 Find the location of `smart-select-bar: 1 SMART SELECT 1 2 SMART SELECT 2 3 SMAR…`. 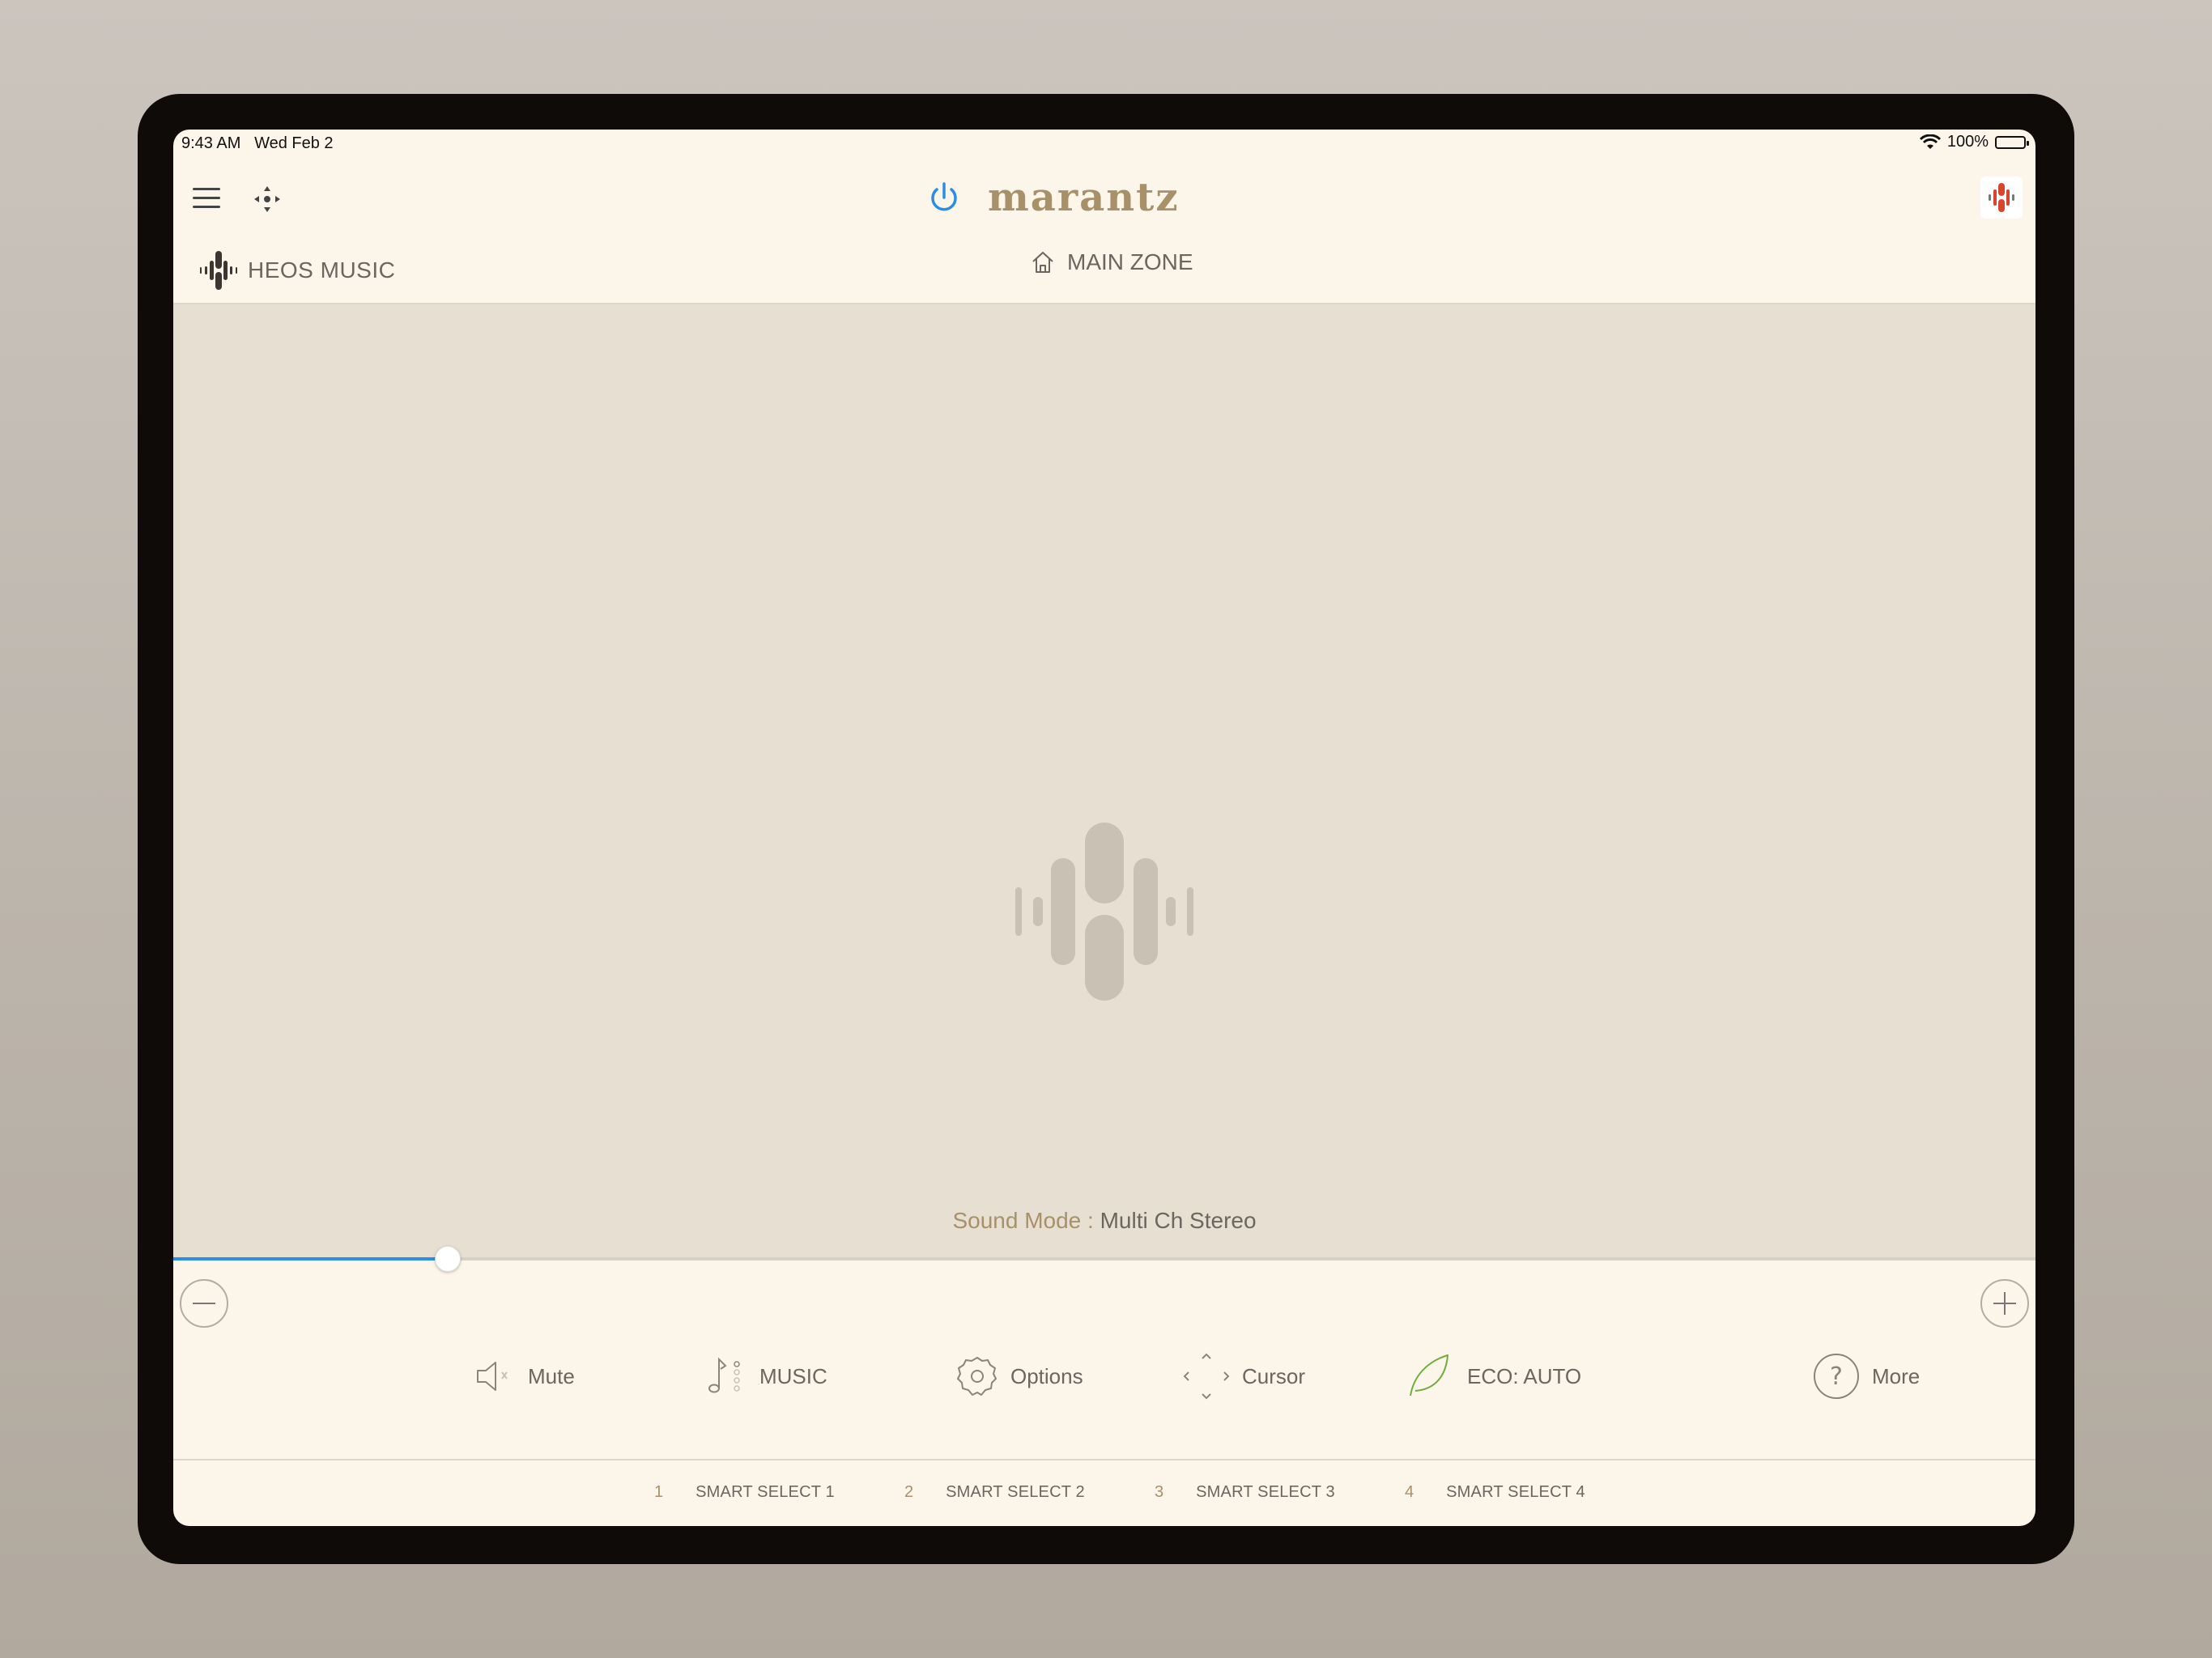

smart-select-bar: 1 SMART SELECT 1 2 SMART SELECT 2 3 SMAR… is located at coordinates (1104, 1492).